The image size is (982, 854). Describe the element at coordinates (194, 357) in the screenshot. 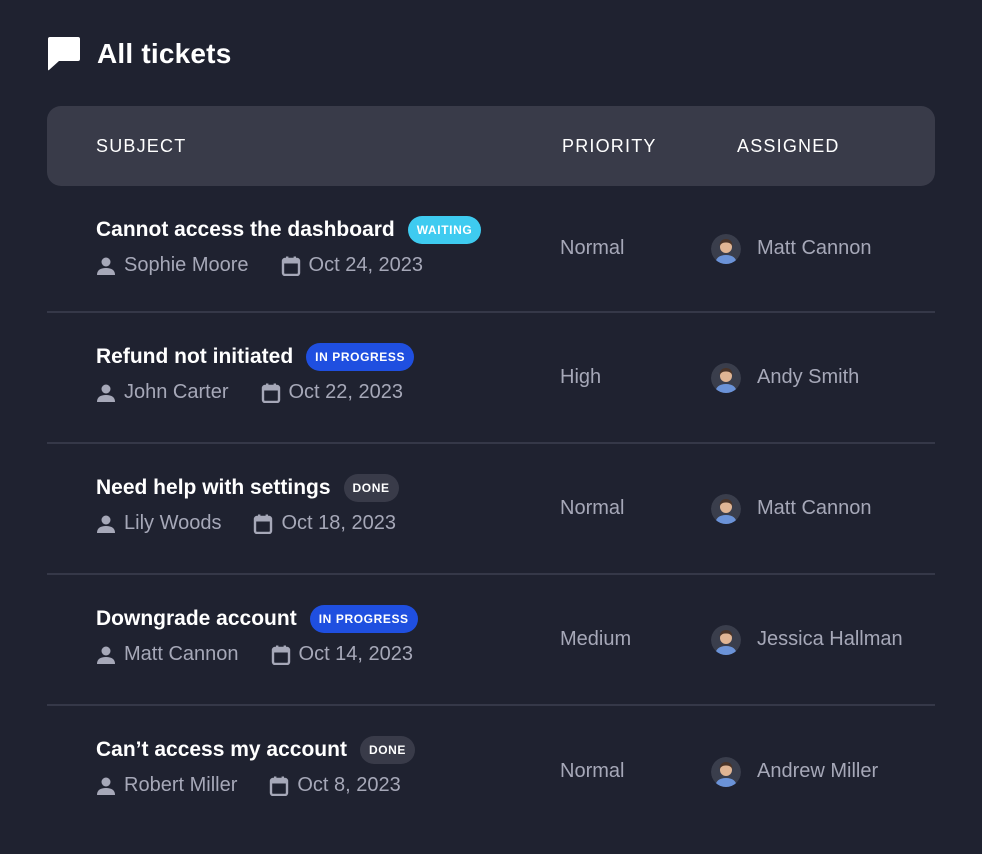

I see `ticket-subject: Refund not initiated` at that location.